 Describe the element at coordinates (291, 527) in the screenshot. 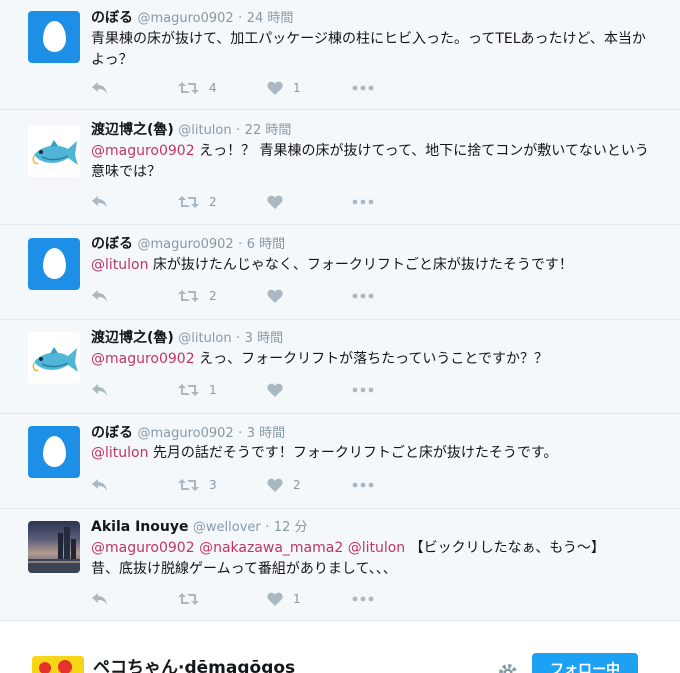

I see `tweet-timestamp: 12 分` at that location.